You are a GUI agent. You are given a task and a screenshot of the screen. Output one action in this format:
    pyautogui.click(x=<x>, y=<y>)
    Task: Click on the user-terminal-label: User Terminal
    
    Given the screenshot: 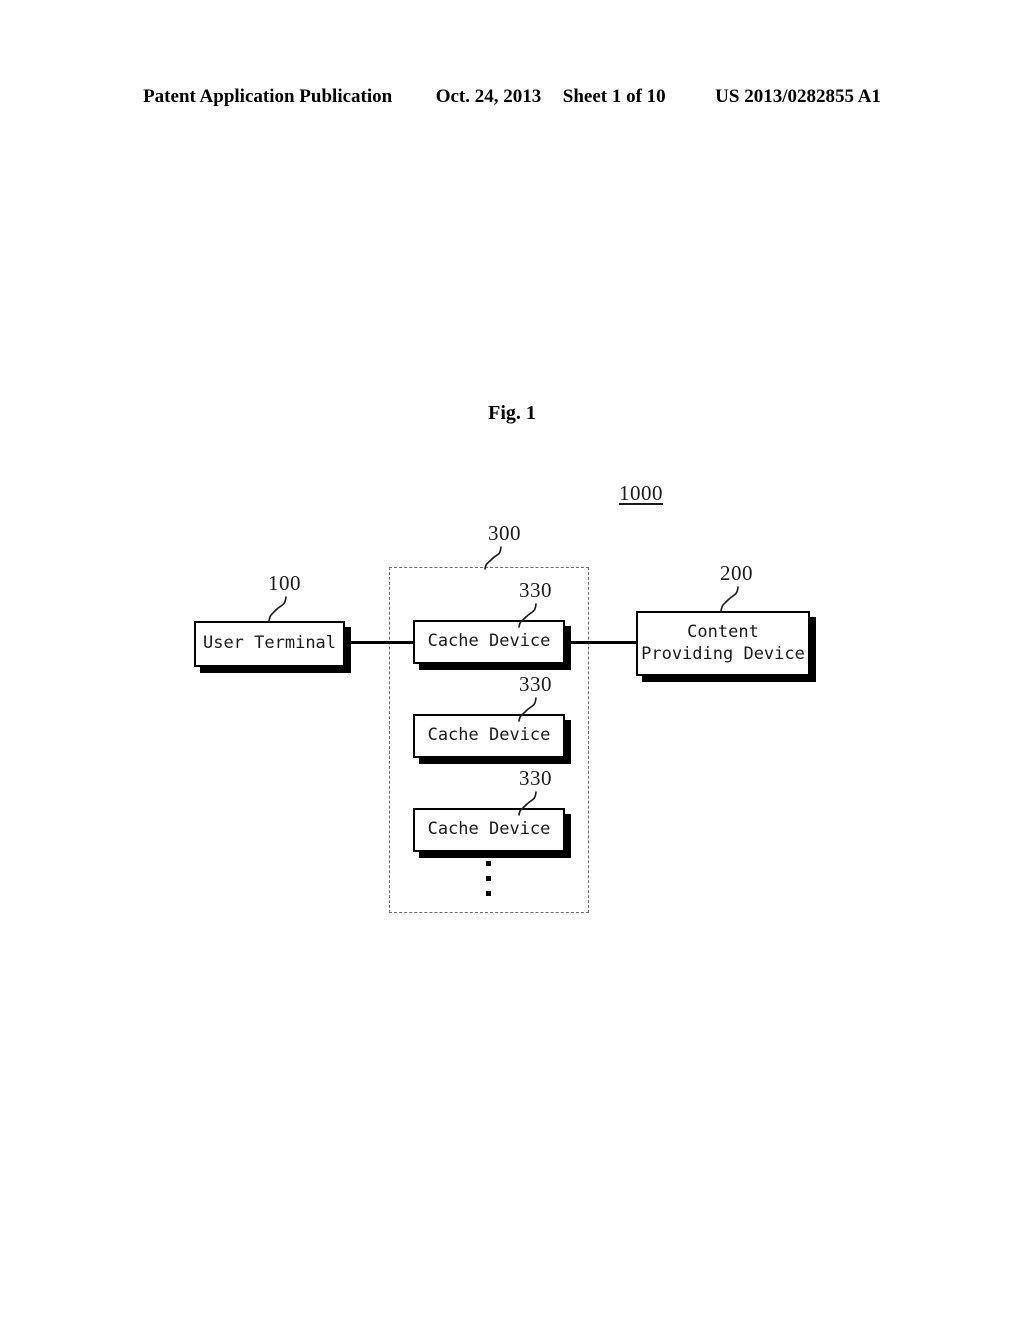 What is the action you would take?
    pyautogui.click(x=269, y=643)
    